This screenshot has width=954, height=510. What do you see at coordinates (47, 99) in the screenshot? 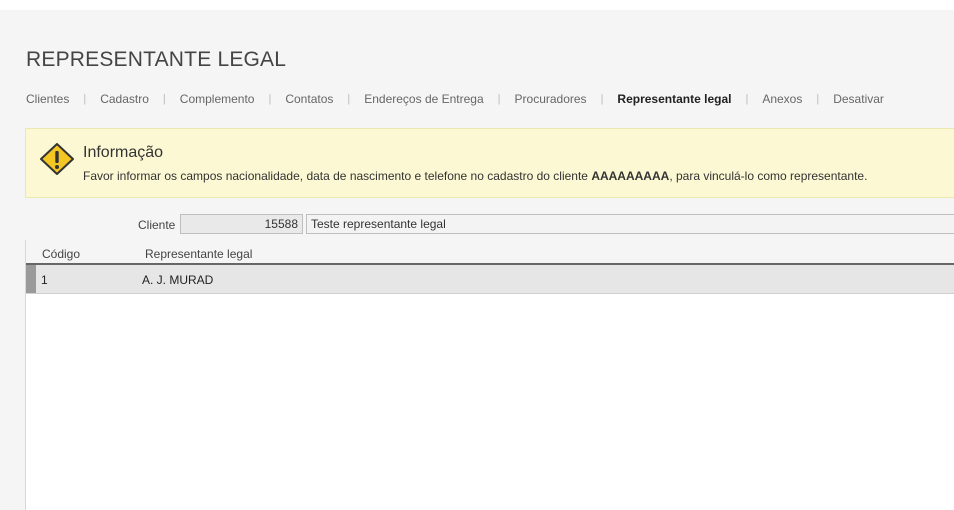
I see `tab-clientes: Clientes` at bounding box center [47, 99].